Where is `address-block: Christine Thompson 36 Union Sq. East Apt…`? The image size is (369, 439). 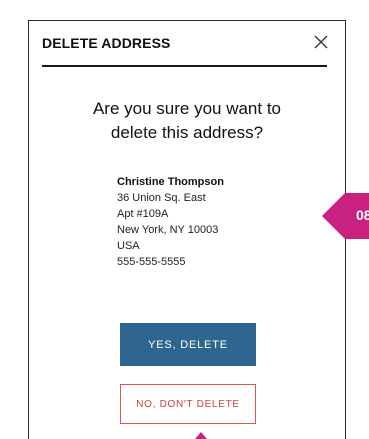 address-block: Christine Thompson 36 Union Sq. East Apt… is located at coordinates (170, 222).